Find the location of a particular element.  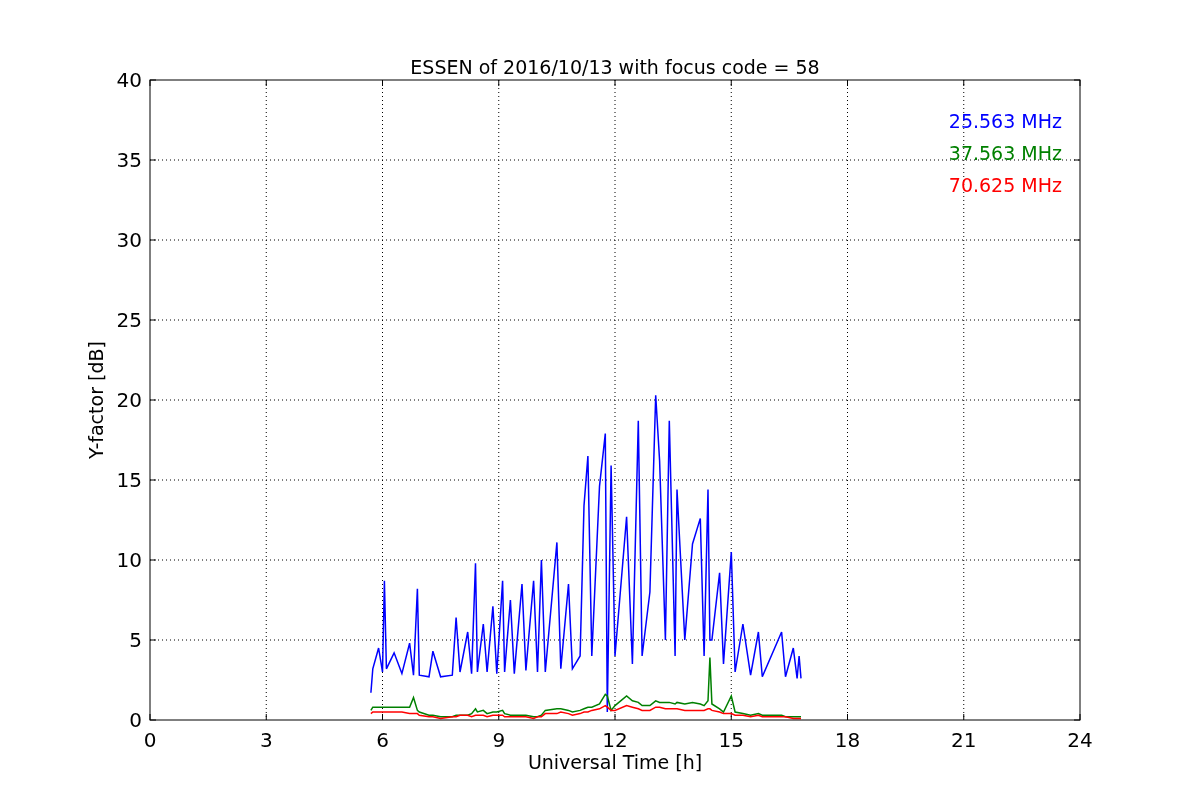

tick-label: 25 is located at coordinates (129, 320).